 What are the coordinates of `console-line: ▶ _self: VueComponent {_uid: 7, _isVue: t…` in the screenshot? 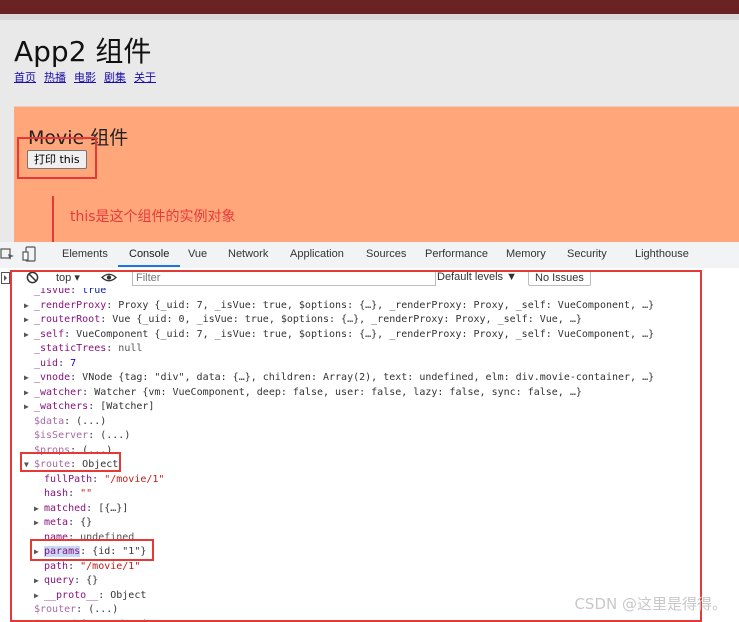 It's located at (339, 335).